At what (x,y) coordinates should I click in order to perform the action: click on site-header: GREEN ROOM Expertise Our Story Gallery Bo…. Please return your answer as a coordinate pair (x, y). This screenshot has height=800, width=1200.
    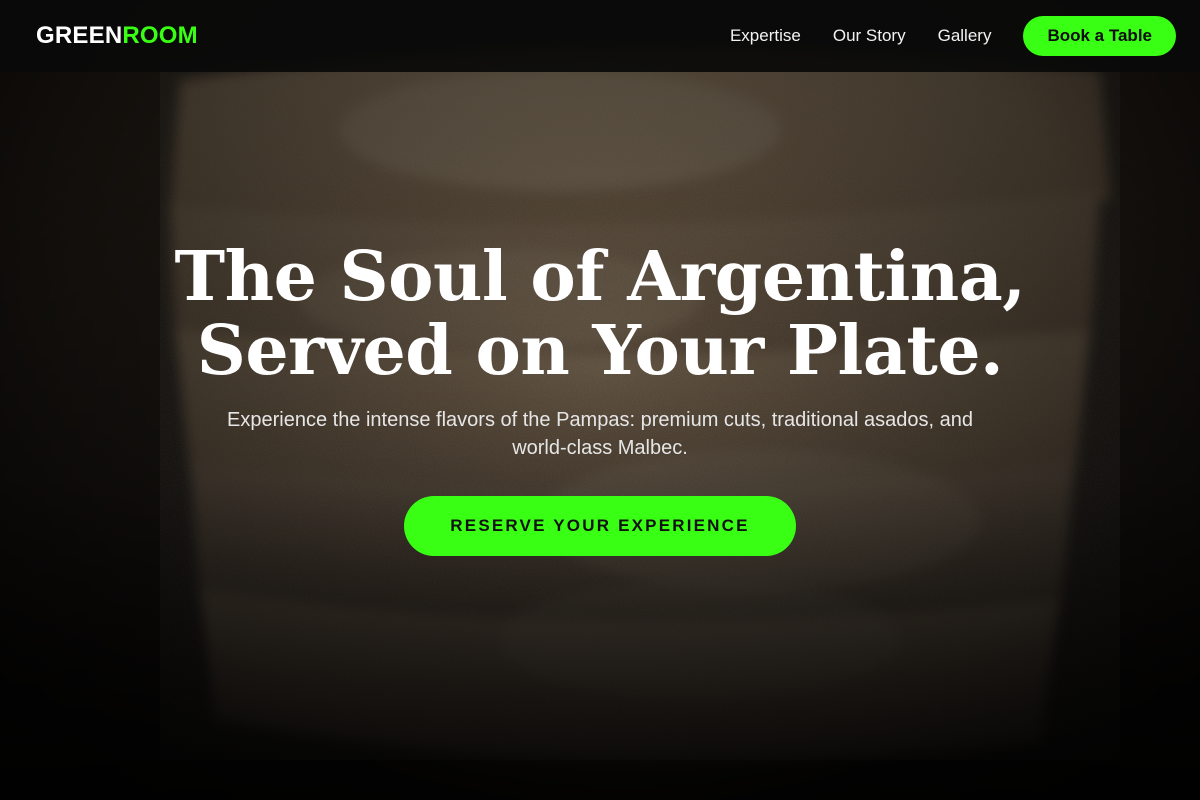
    Looking at the image, I should click on (600, 36).